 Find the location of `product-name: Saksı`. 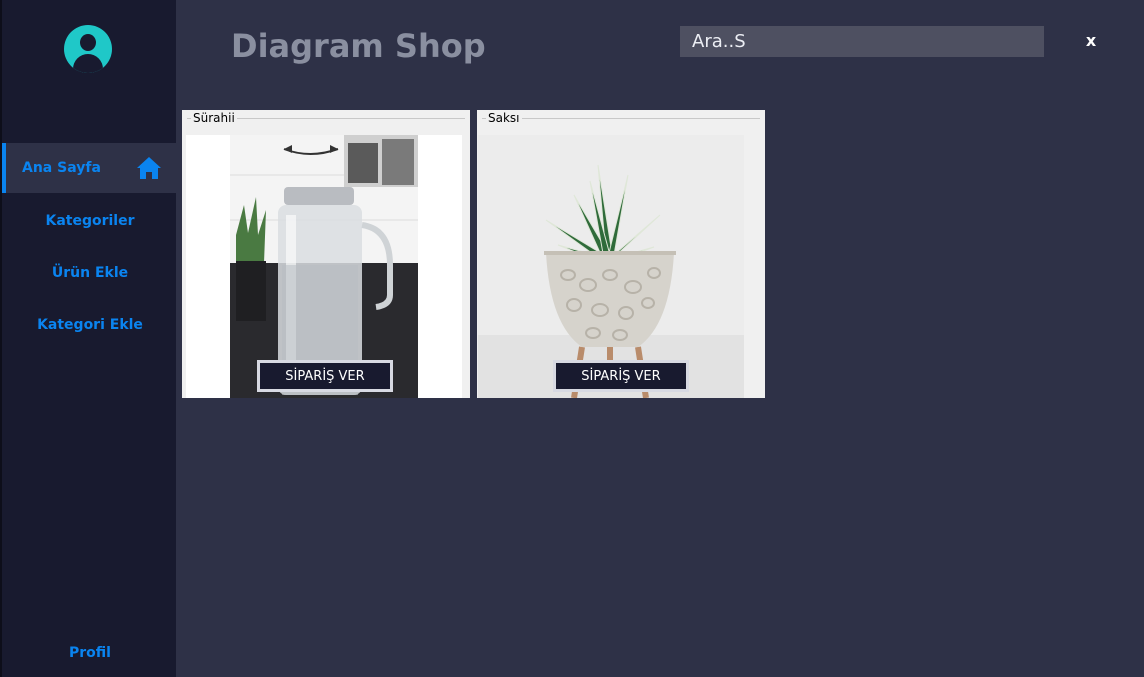

product-name: Saksı is located at coordinates (504, 118).